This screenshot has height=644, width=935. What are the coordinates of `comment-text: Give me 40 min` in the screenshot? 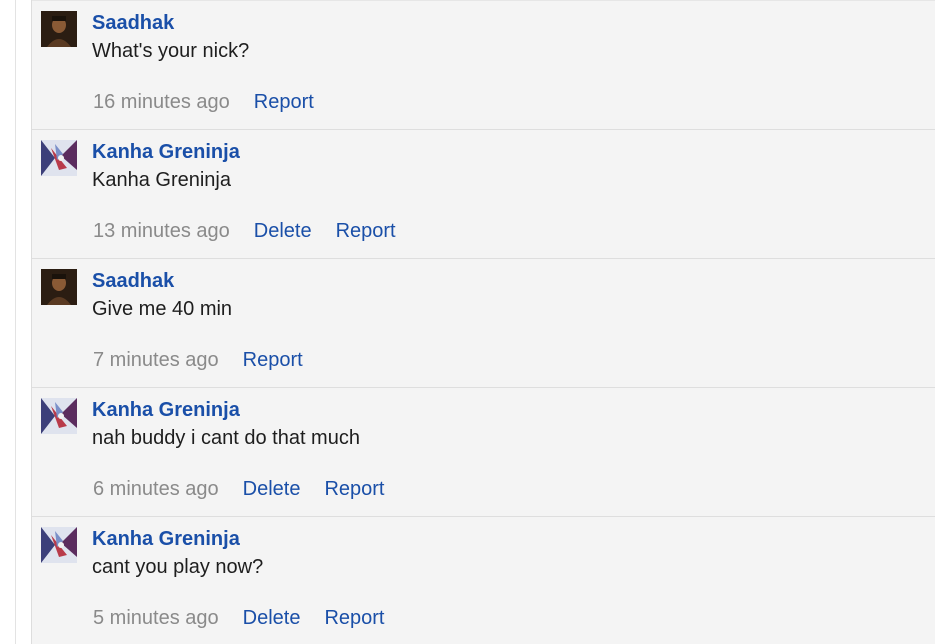 It's located at (162, 309).